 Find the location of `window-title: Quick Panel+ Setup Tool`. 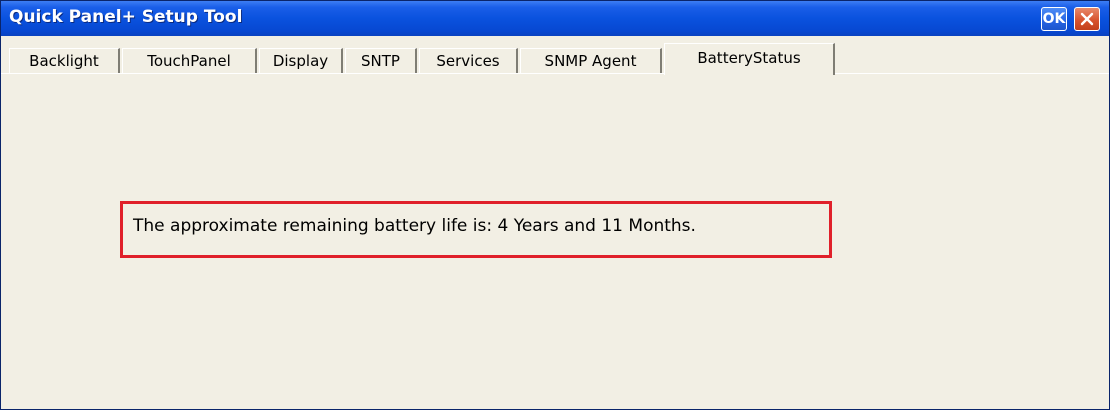

window-title: Quick Panel+ Setup Tool is located at coordinates (126, 17).